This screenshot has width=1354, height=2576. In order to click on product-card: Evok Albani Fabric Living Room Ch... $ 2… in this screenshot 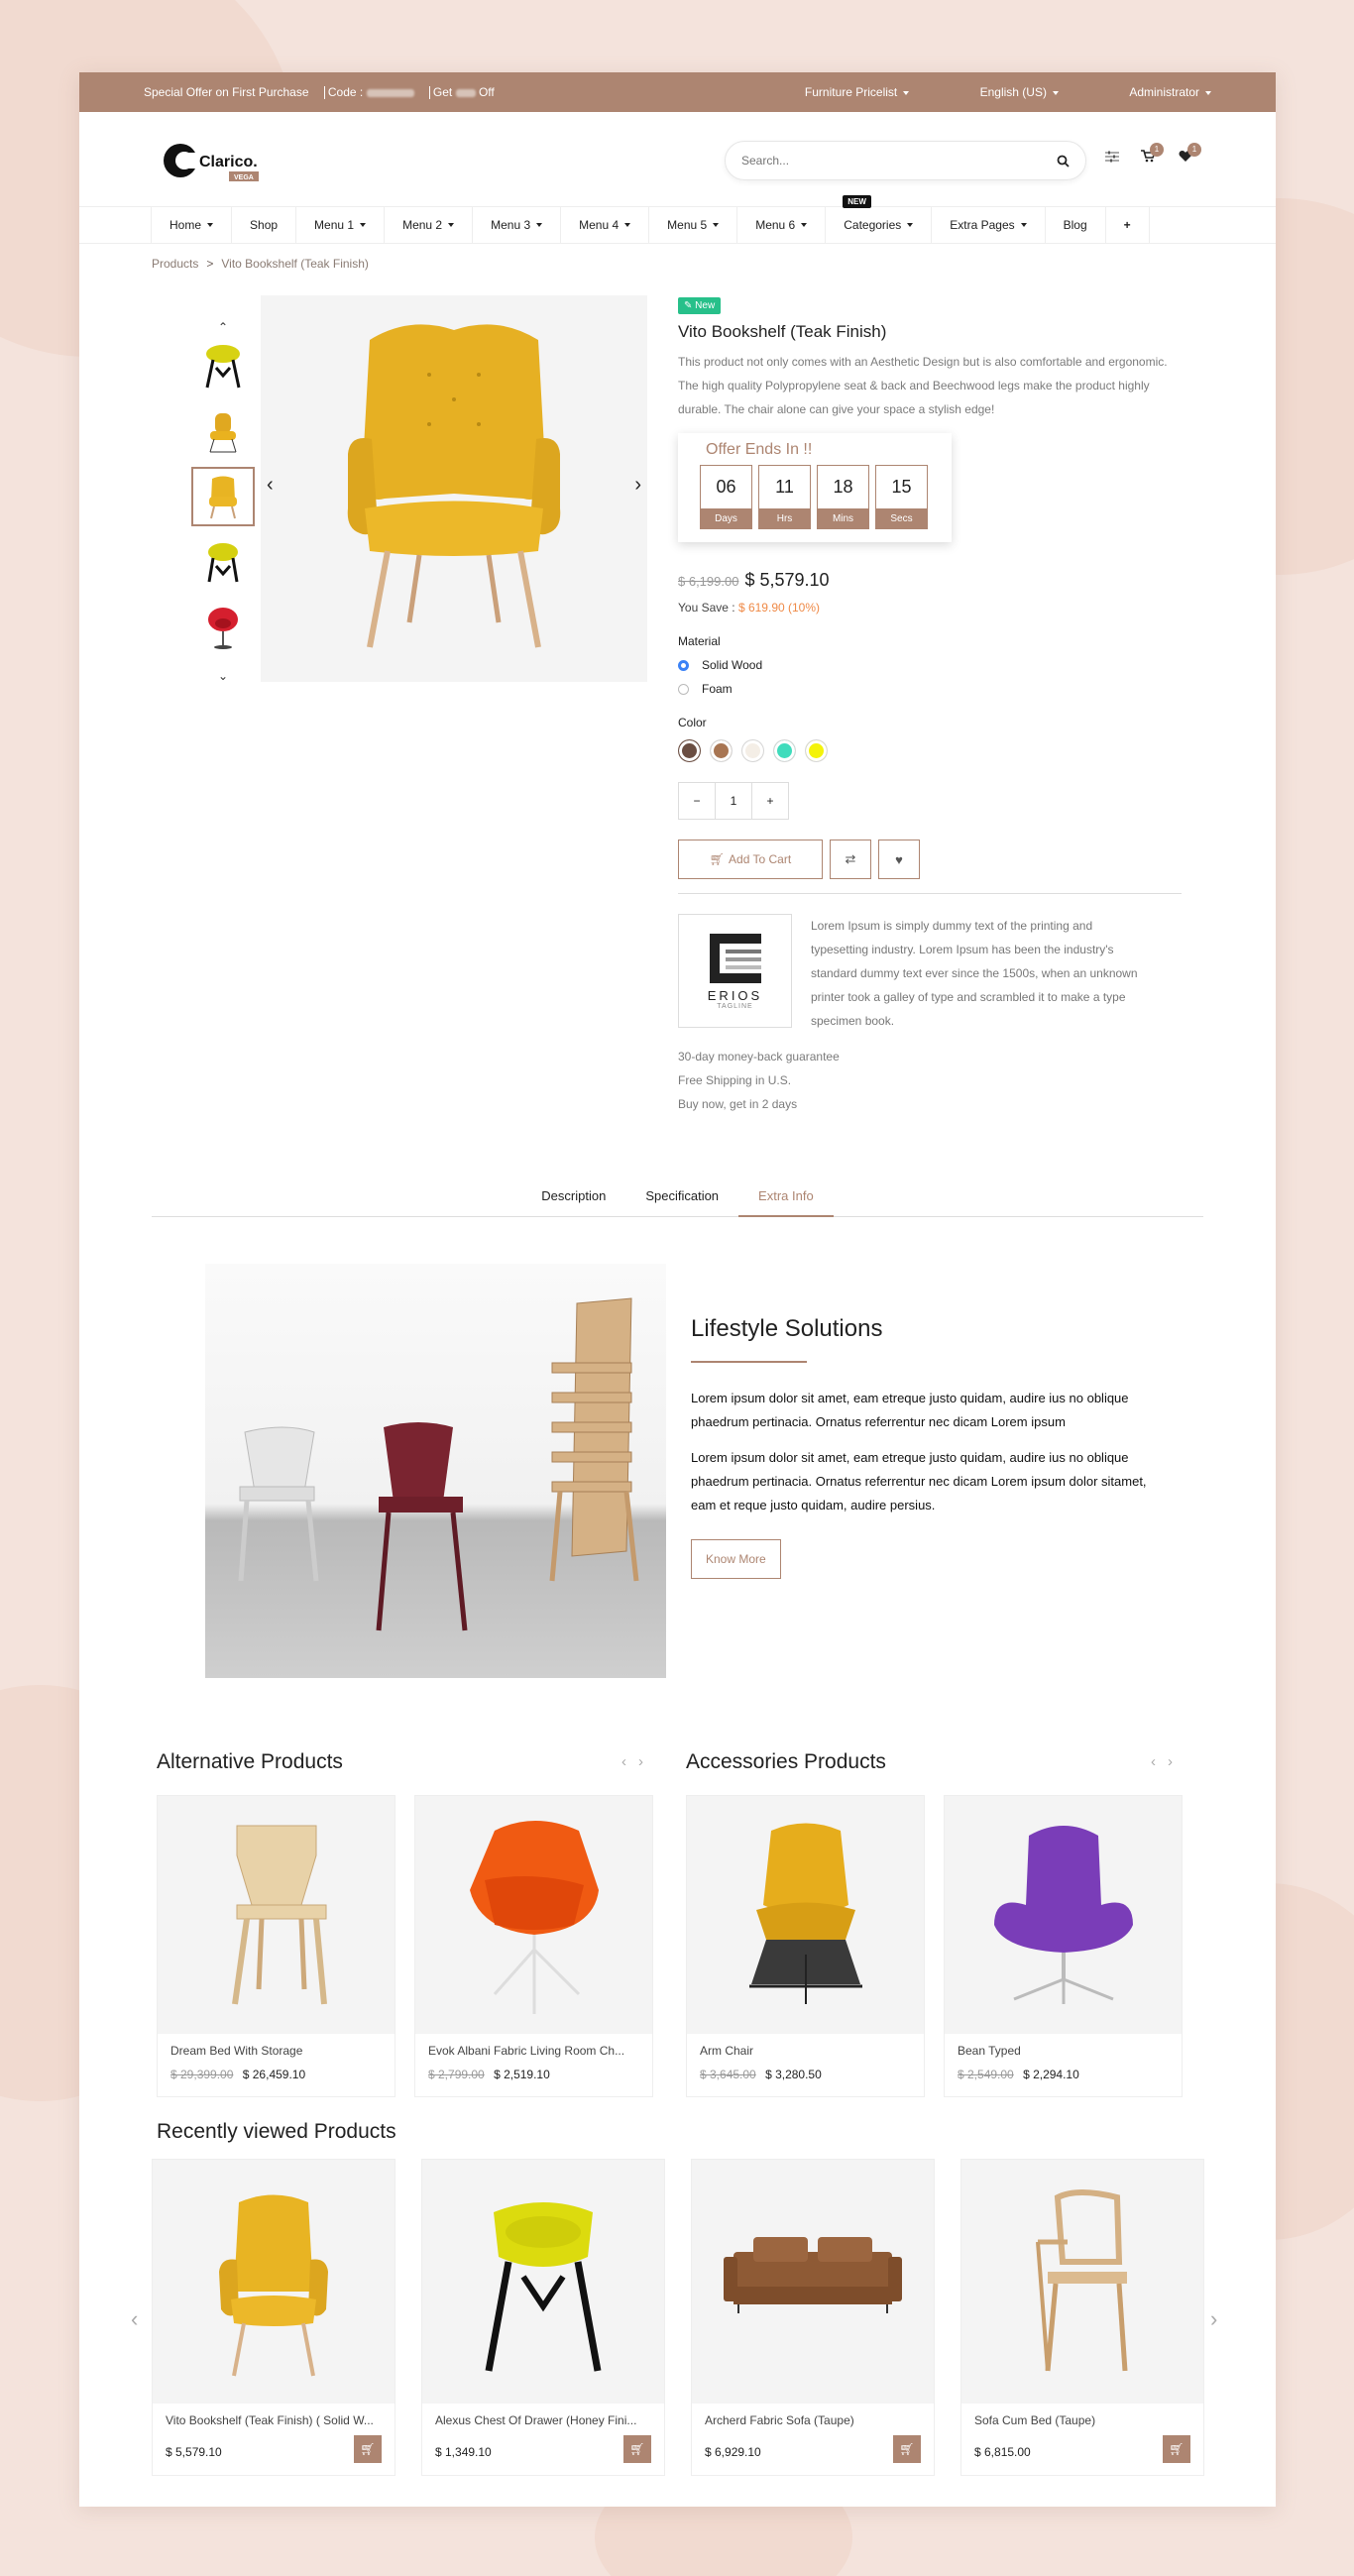, I will do `click(533, 1946)`.